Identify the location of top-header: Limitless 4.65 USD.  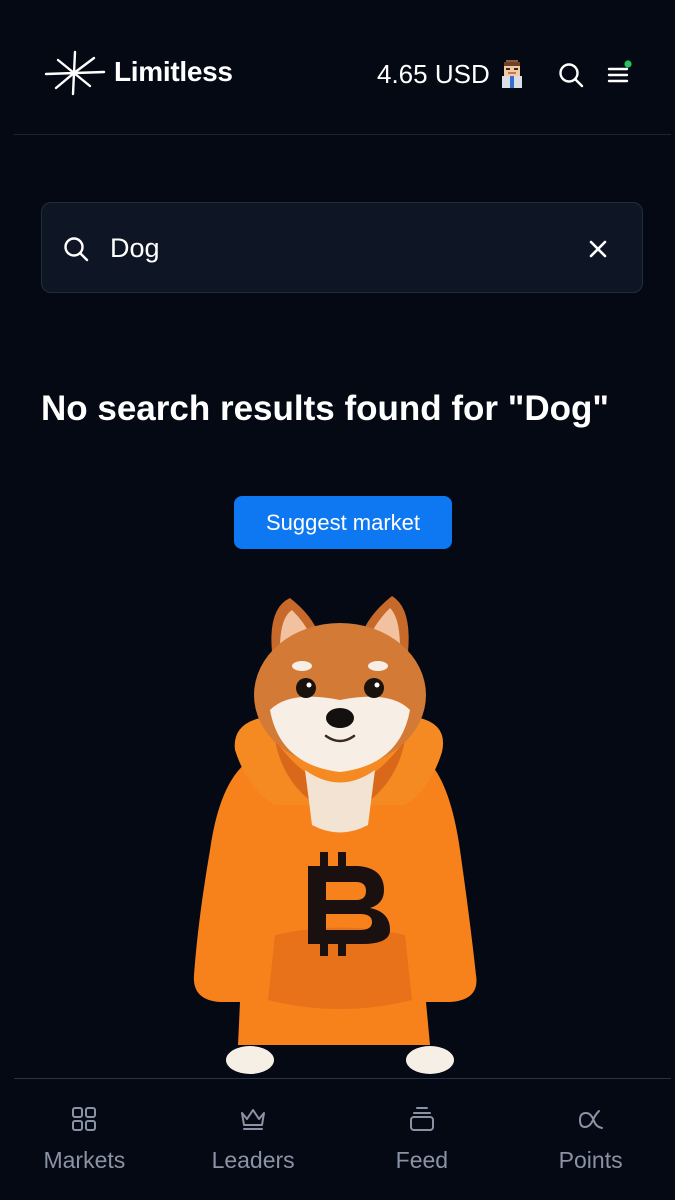
(337, 67).